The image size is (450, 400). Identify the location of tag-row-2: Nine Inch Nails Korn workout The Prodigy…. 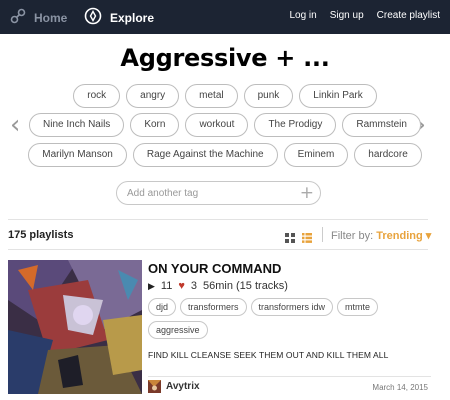
(225, 125).